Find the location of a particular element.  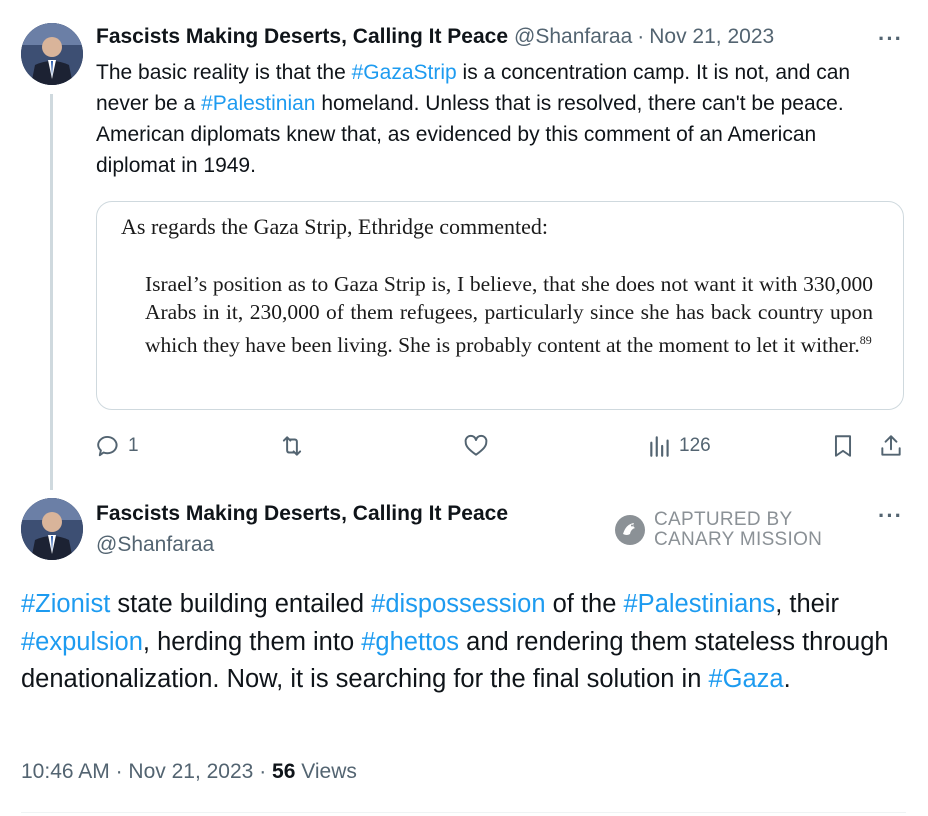

hashtag-link: #Palestinians is located at coordinates (700, 604).